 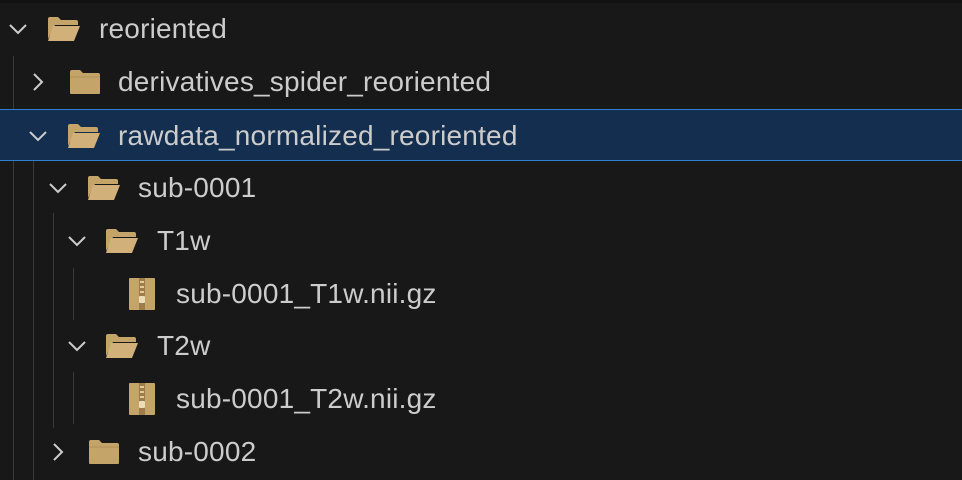 What do you see at coordinates (481, 294) in the screenshot?
I see `tree-item-file-t1w: sub-0001_T1w.nii.gz` at bounding box center [481, 294].